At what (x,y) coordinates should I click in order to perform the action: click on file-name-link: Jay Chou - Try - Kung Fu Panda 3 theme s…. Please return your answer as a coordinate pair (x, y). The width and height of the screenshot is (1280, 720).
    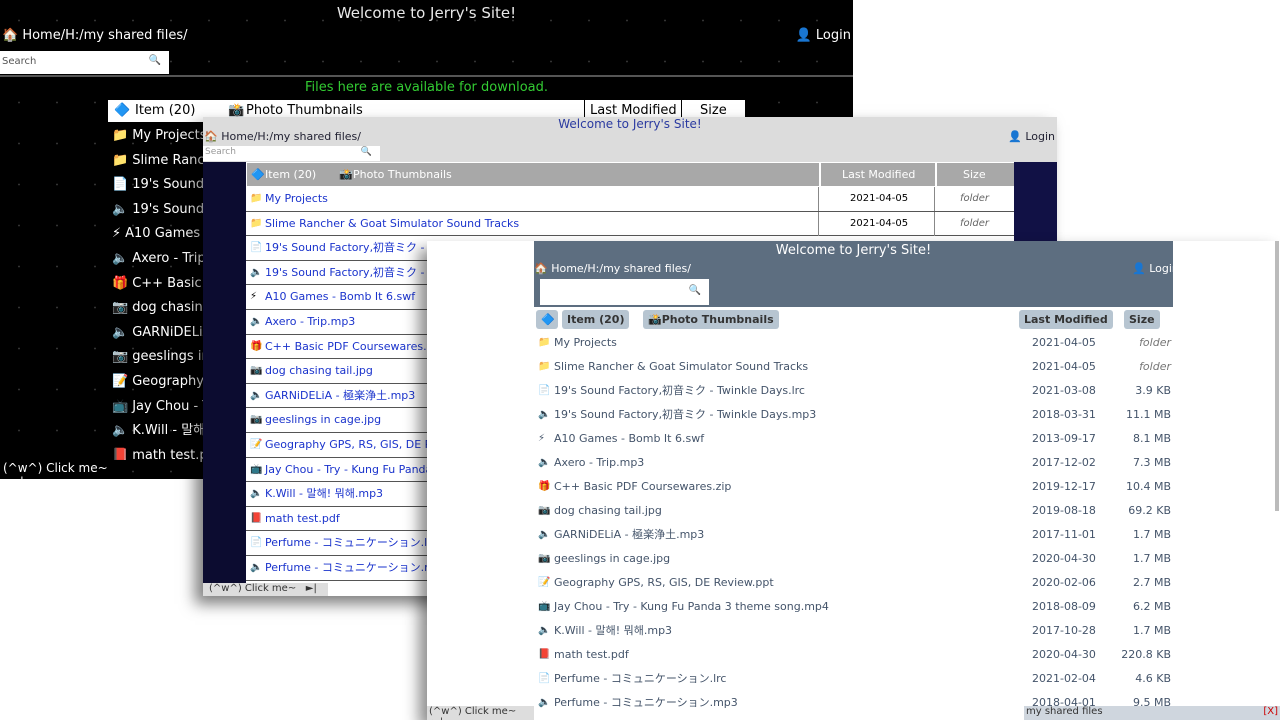
    Looking at the image, I should click on (691, 607).